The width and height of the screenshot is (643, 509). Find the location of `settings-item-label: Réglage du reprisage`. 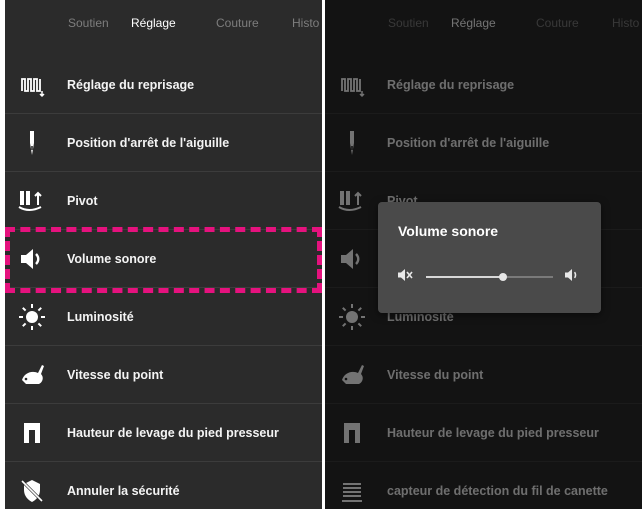

settings-item-label: Réglage du reprisage is located at coordinates (131, 85).